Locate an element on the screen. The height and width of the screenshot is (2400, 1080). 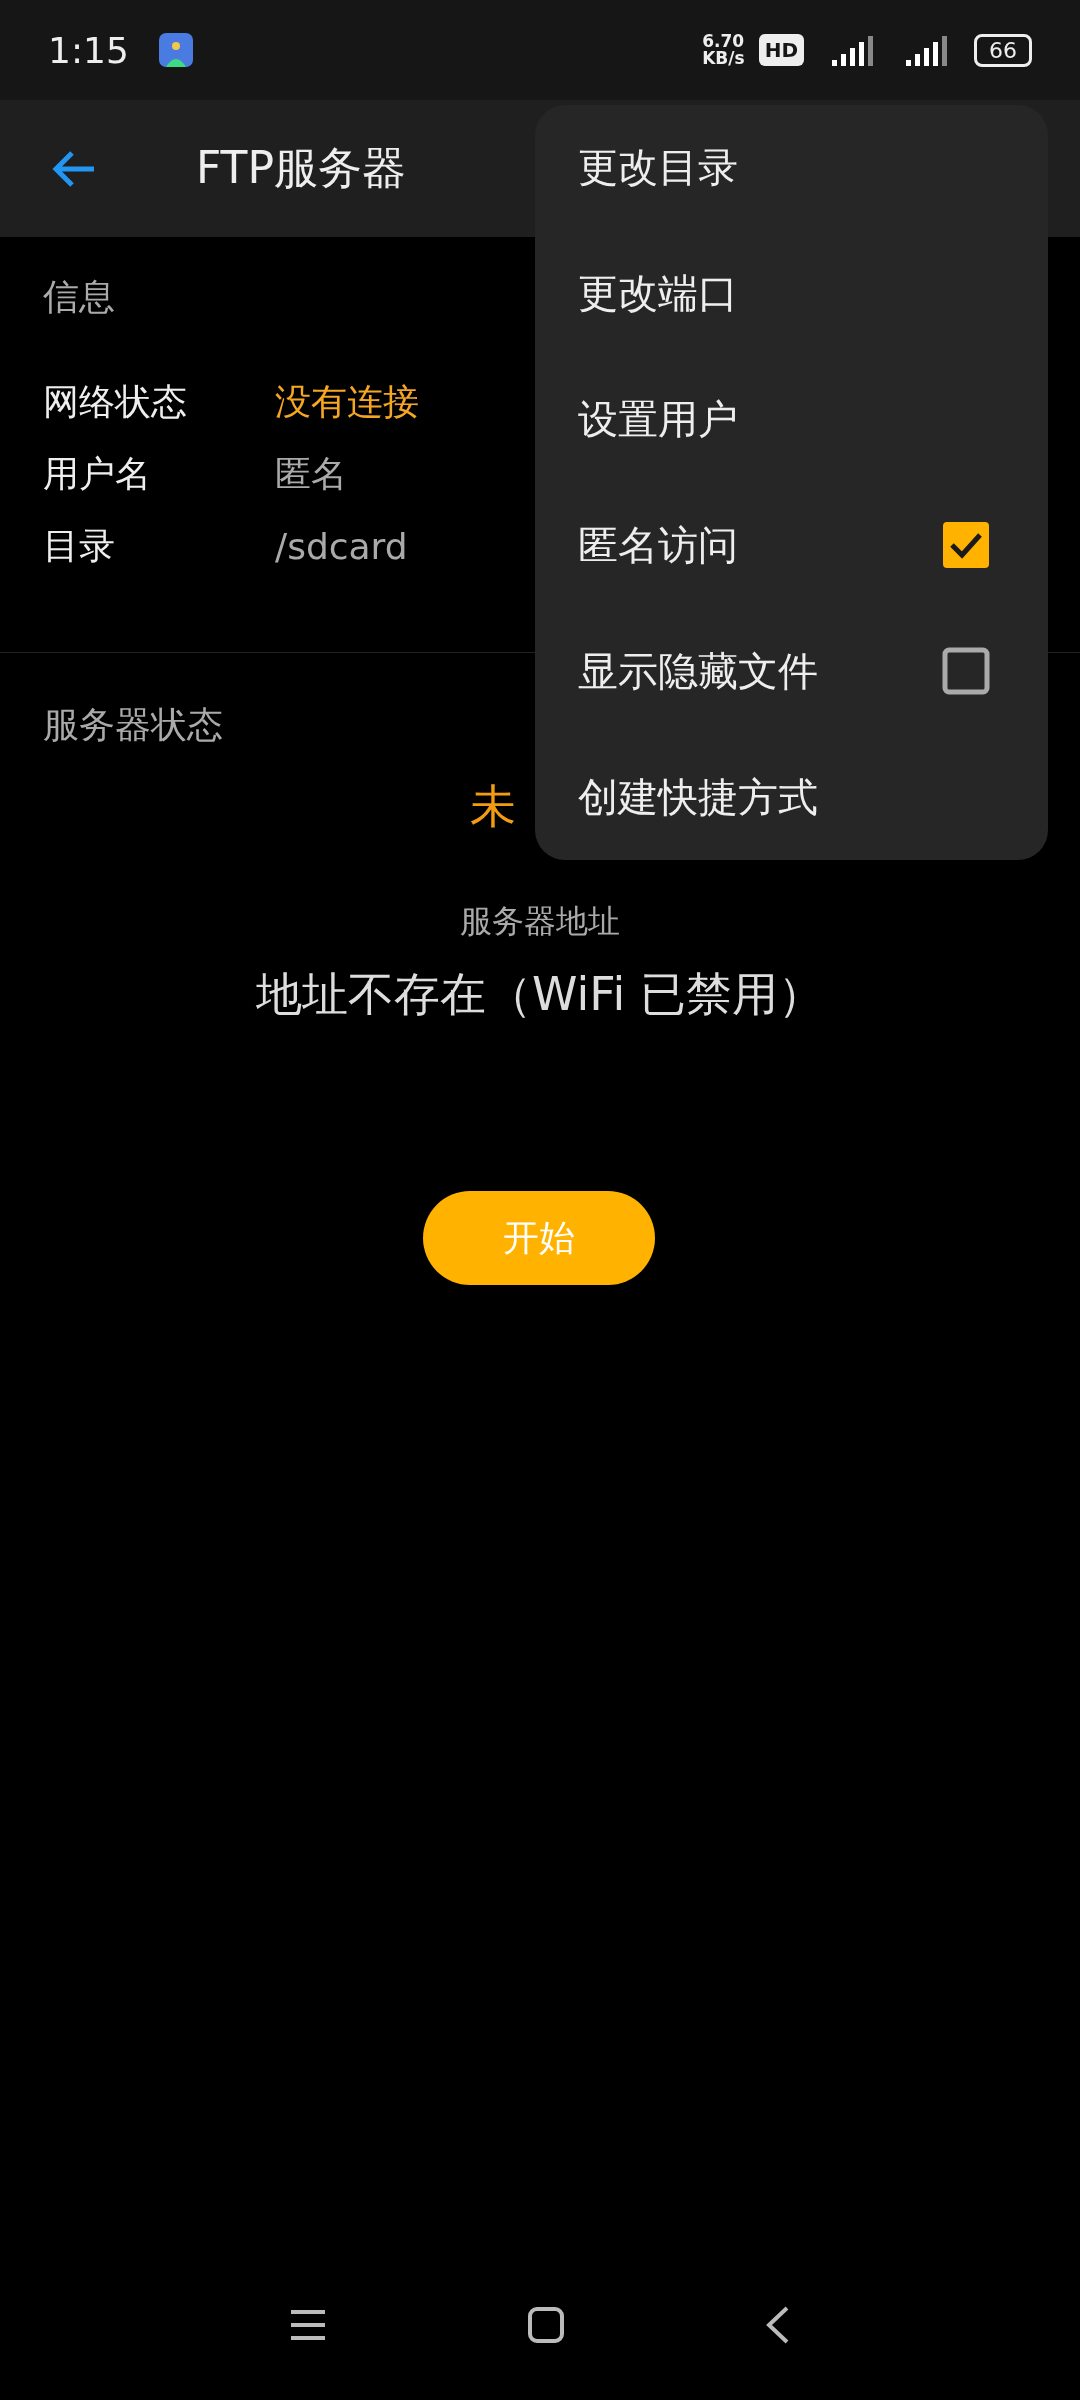
menu-item: 更改目录 is located at coordinates (784, 168).